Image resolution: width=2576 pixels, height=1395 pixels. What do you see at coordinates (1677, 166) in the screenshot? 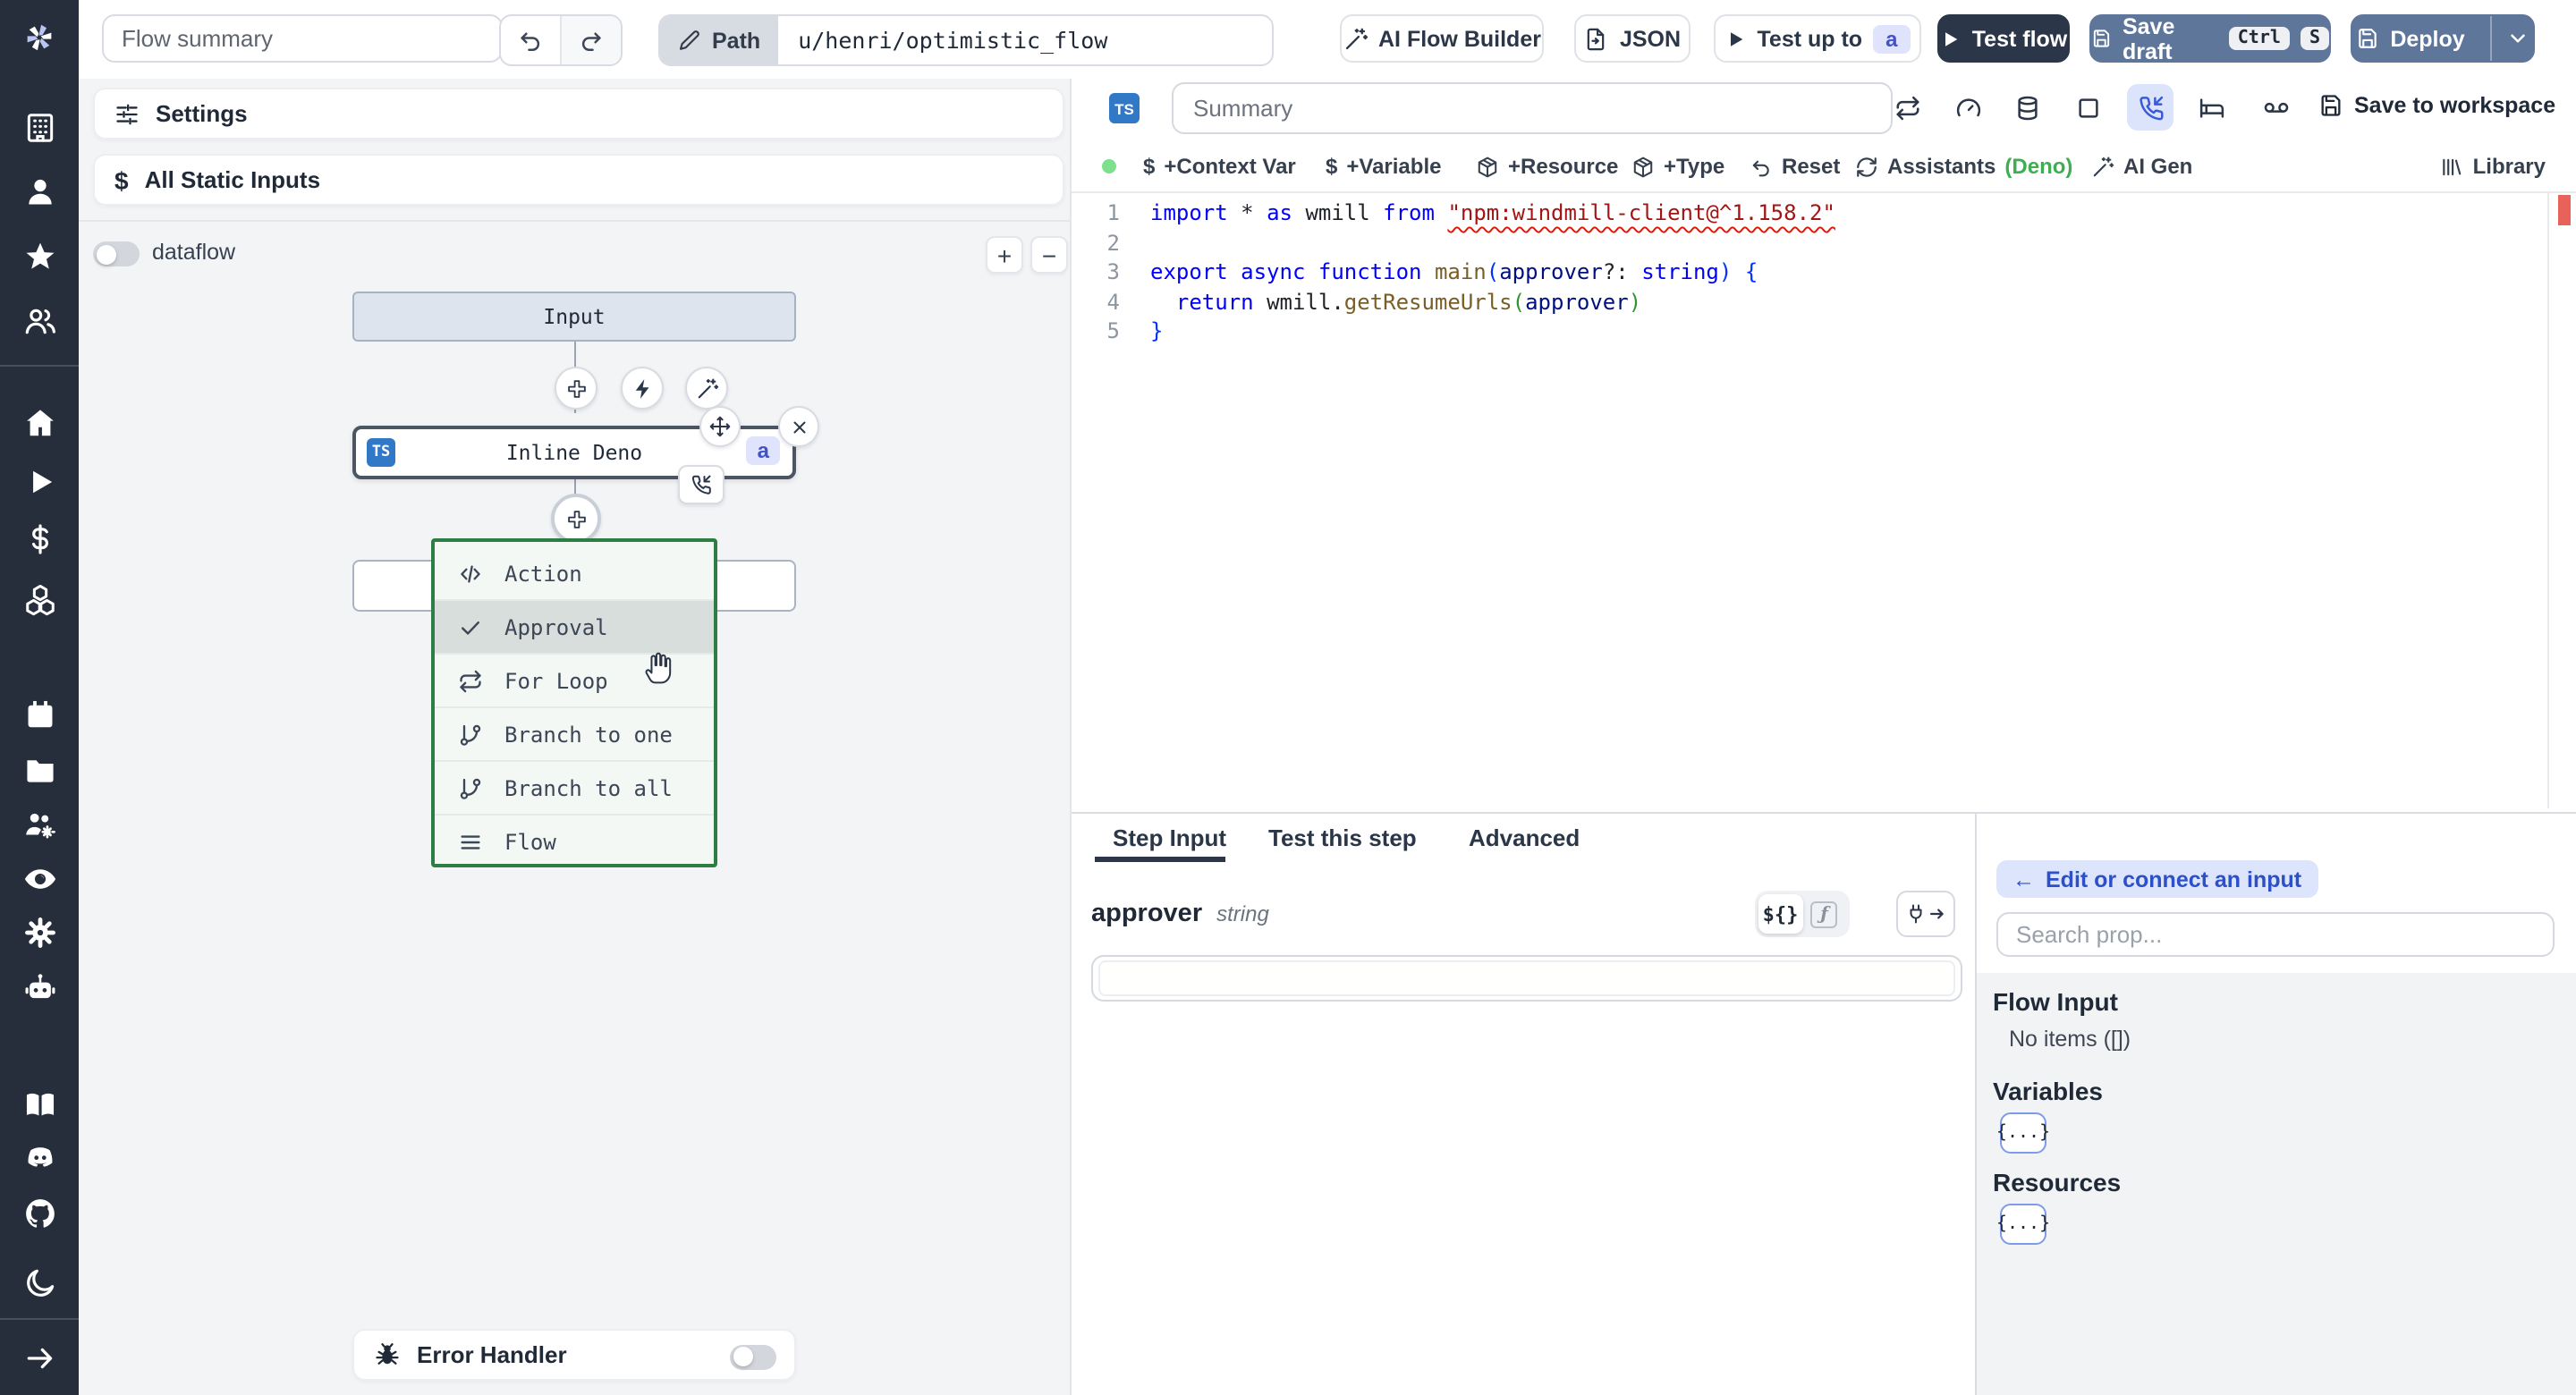
I see `add-type-button: +Type` at bounding box center [1677, 166].